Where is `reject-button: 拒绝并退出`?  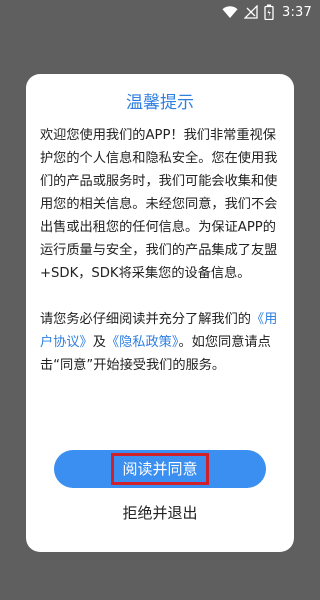
reject-button: 拒绝并退出 is located at coordinates (160, 512).